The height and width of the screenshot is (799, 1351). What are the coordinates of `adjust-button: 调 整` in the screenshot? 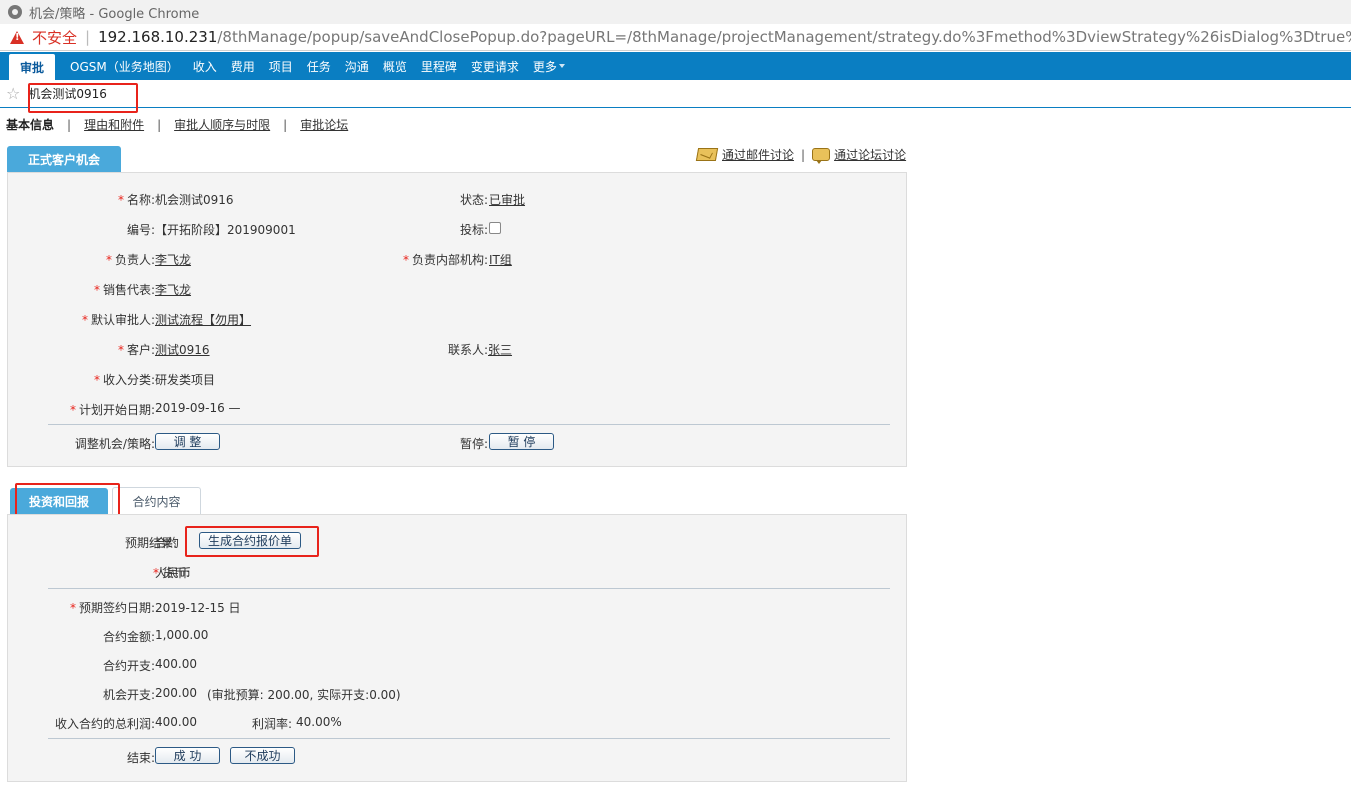 It's located at (187, 441).